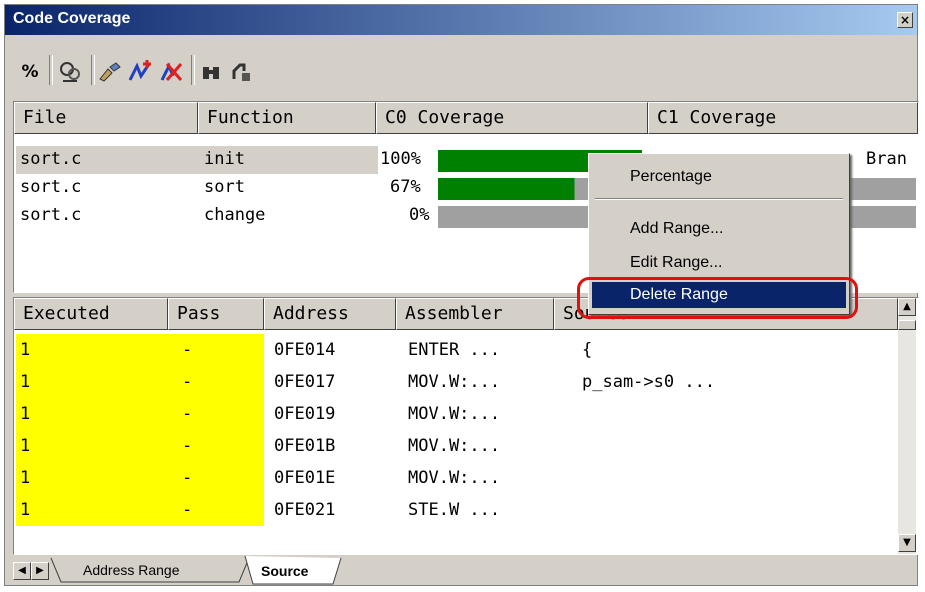 The width and height of the screenshot is (925, 592). I want to click on tab-source: Source, so click(284, 571).